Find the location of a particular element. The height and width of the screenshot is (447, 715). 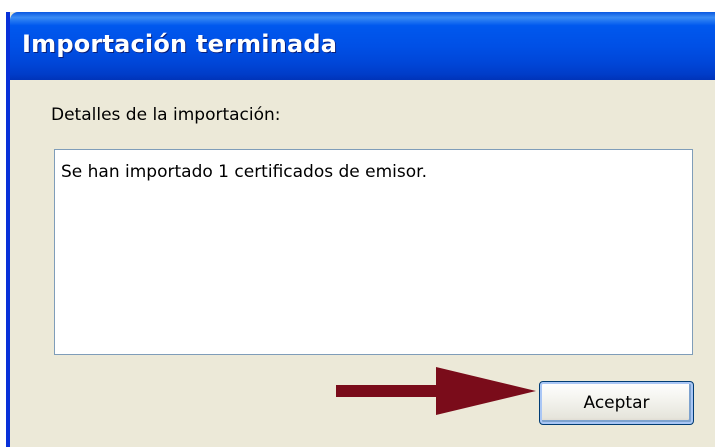

arrow-right-icon is located at coordinates (436, 391).